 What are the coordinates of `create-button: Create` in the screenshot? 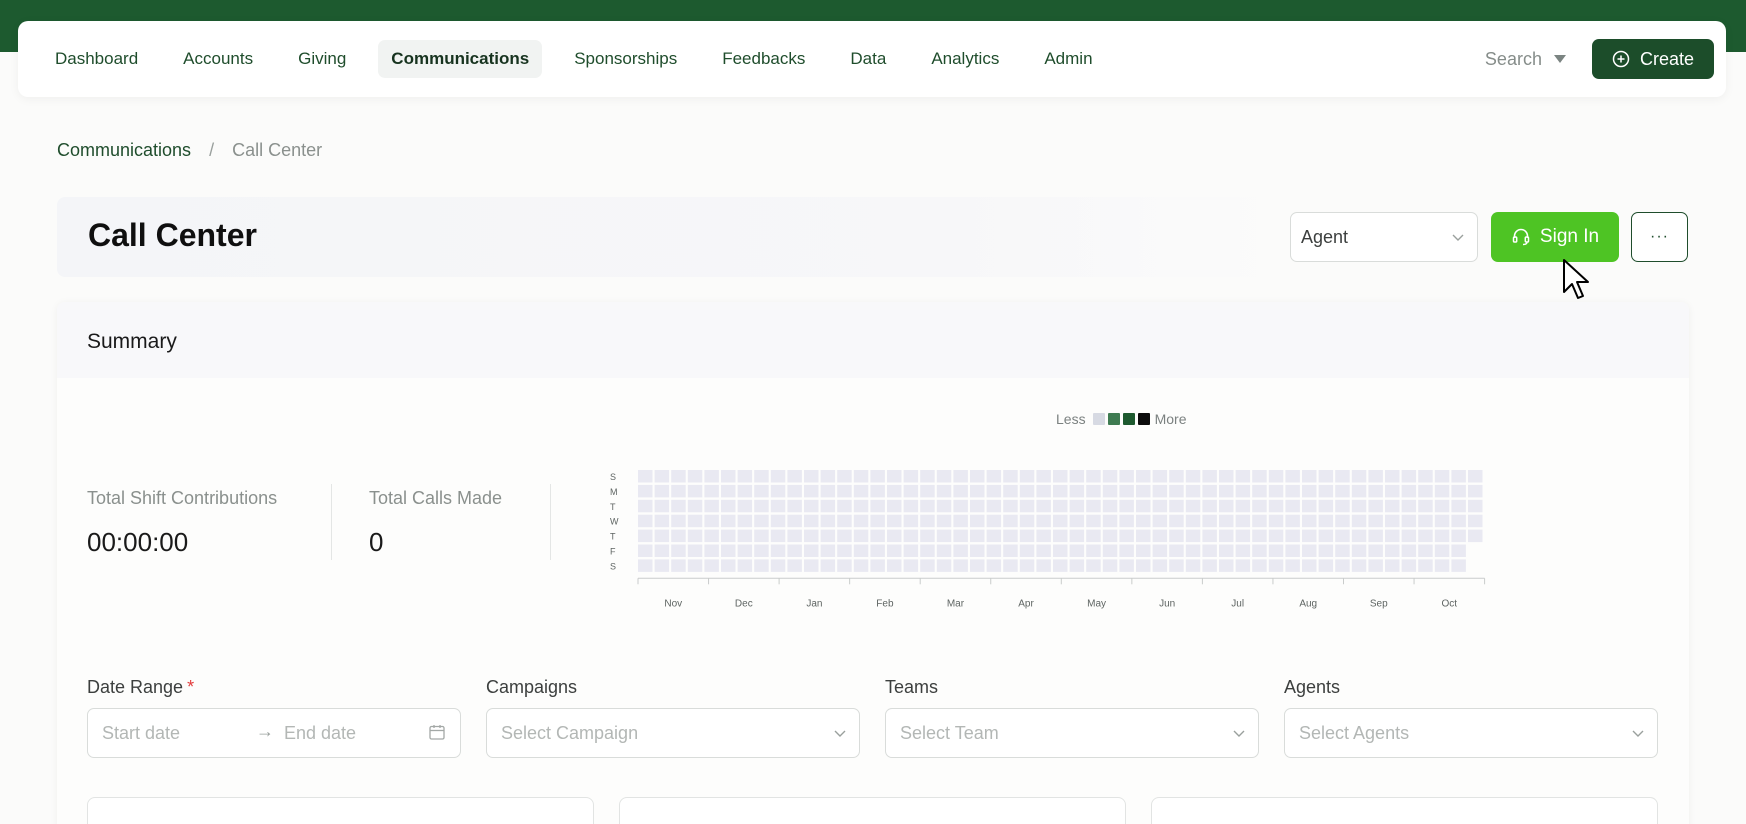 It's located at (1652, 59).